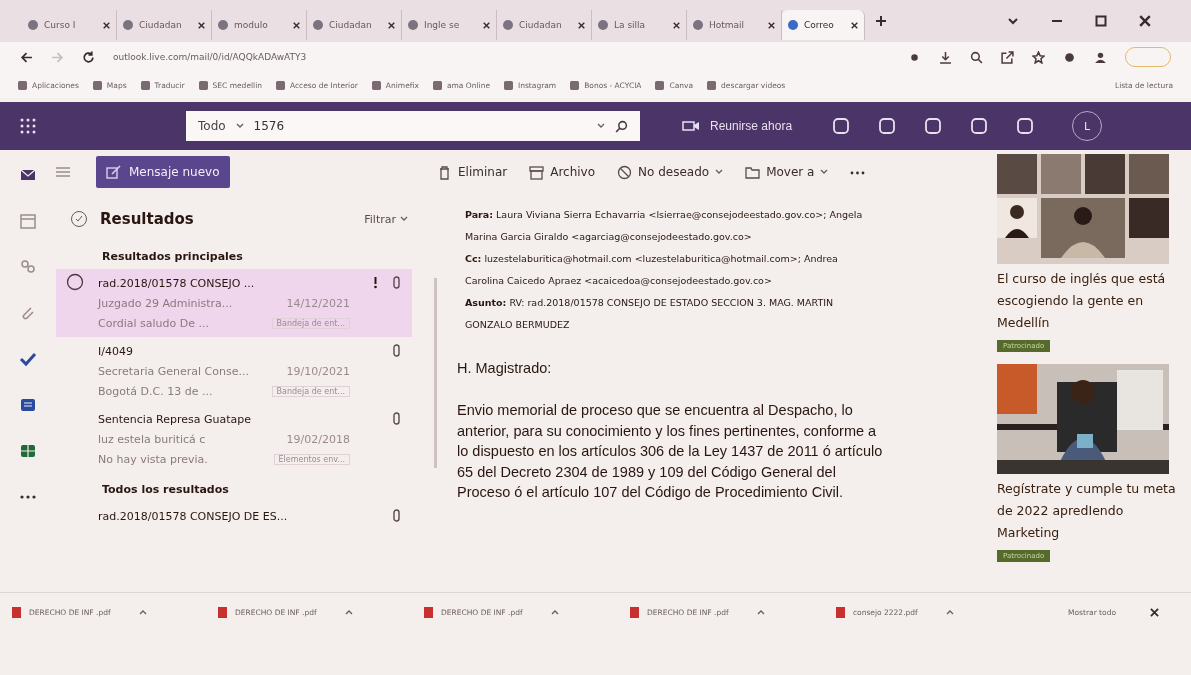 This screenshot has height=675, width=1191. Describe the element at coordinates (318, 303) in the screenshot. I see `message-date: 14/12/2021` at that location.